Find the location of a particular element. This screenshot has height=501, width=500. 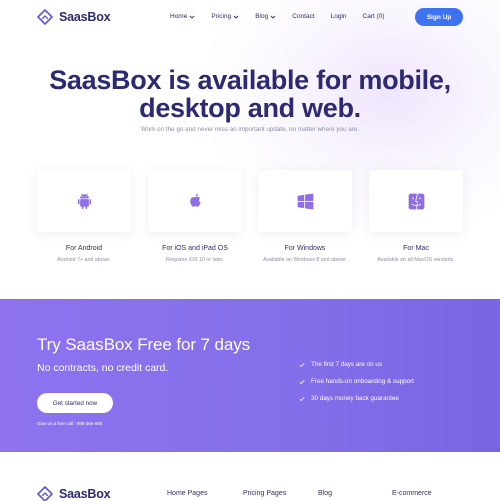

nav-cart: Cart (0) is located at coordinates (374, 16).